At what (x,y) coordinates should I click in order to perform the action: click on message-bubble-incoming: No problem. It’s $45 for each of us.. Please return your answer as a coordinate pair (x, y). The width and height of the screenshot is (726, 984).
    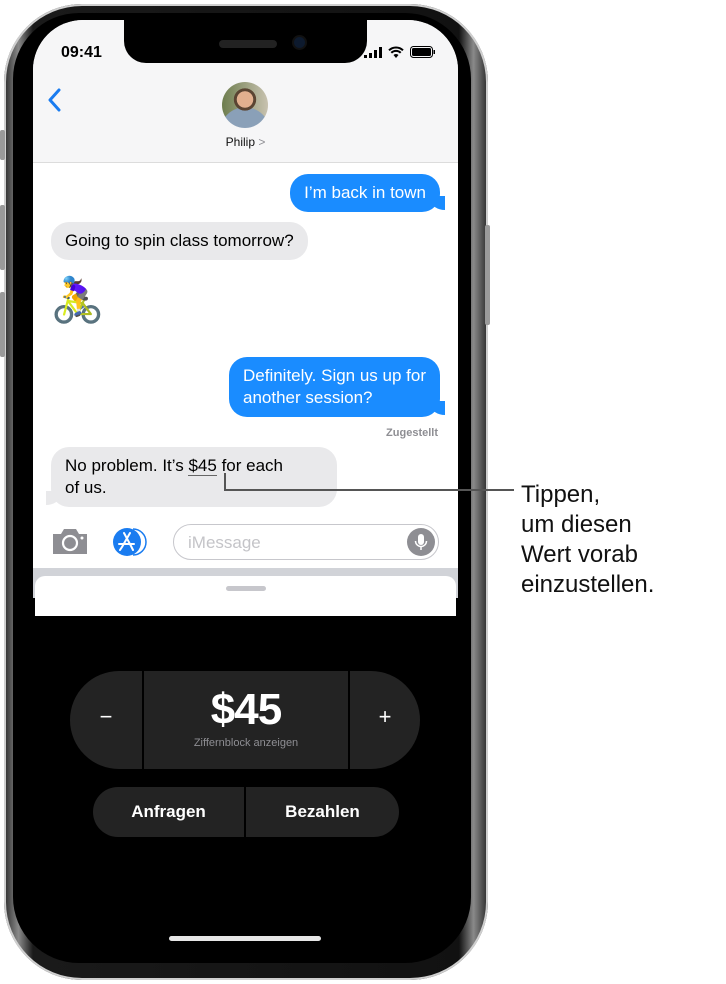
    Looking at the image, I should click on (194, 477).